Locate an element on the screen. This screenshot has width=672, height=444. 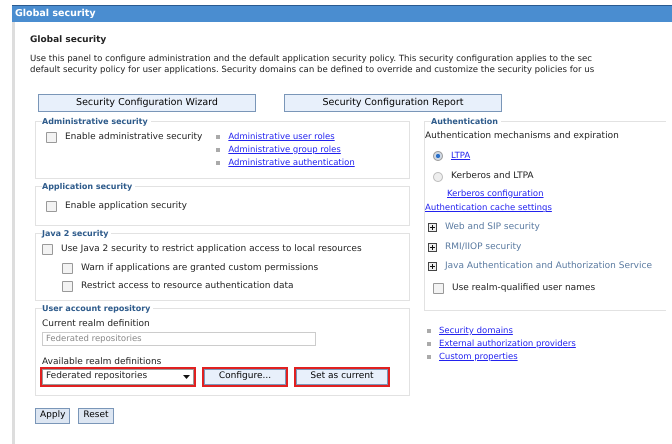
related-link: External authorization providers is located at coordinates (507, 344).